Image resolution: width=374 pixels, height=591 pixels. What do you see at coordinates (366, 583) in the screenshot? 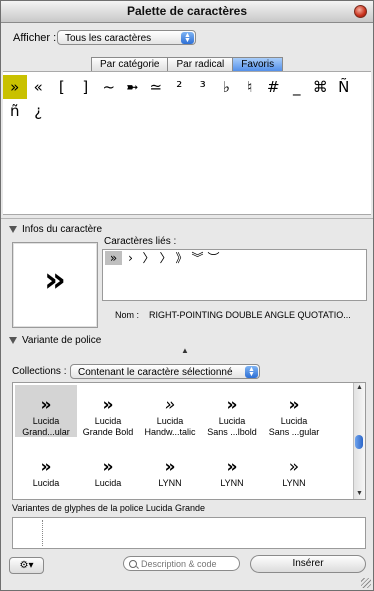
I see `resize-grip-icon` at bounding box center [366, 583].